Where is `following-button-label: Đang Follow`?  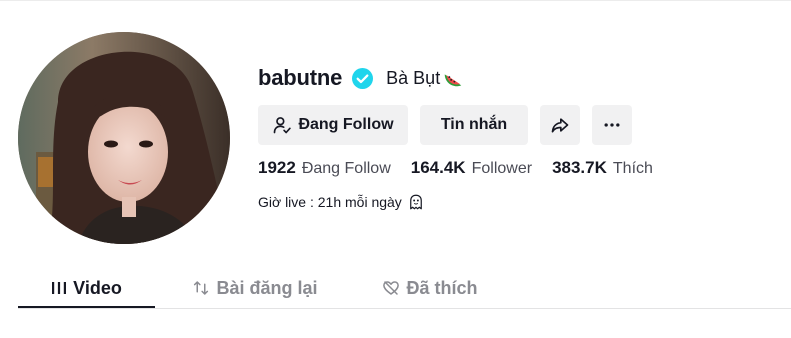
following-button-label: Đang Follow is located at coordinates (346, 124).